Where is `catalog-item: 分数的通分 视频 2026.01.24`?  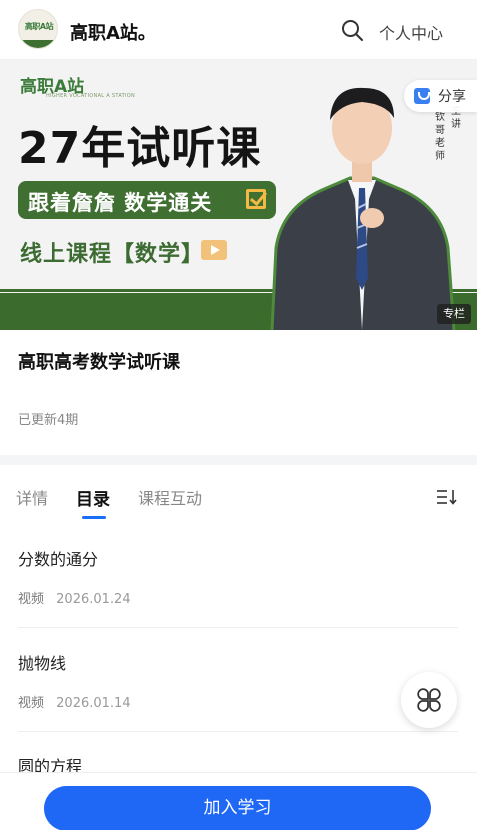 catalog-item: 分数的通分 视频 2026.01.24 is located at coordinates (238, 576).